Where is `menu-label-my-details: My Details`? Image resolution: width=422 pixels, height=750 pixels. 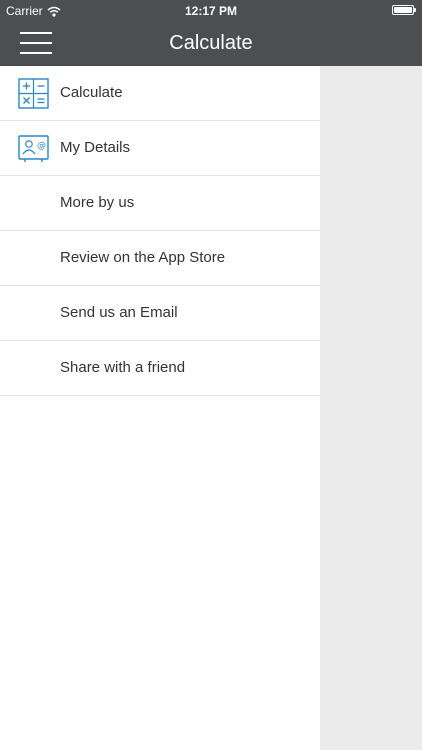
menu-label-my-details: My Details is located at coordinates (95, 147).